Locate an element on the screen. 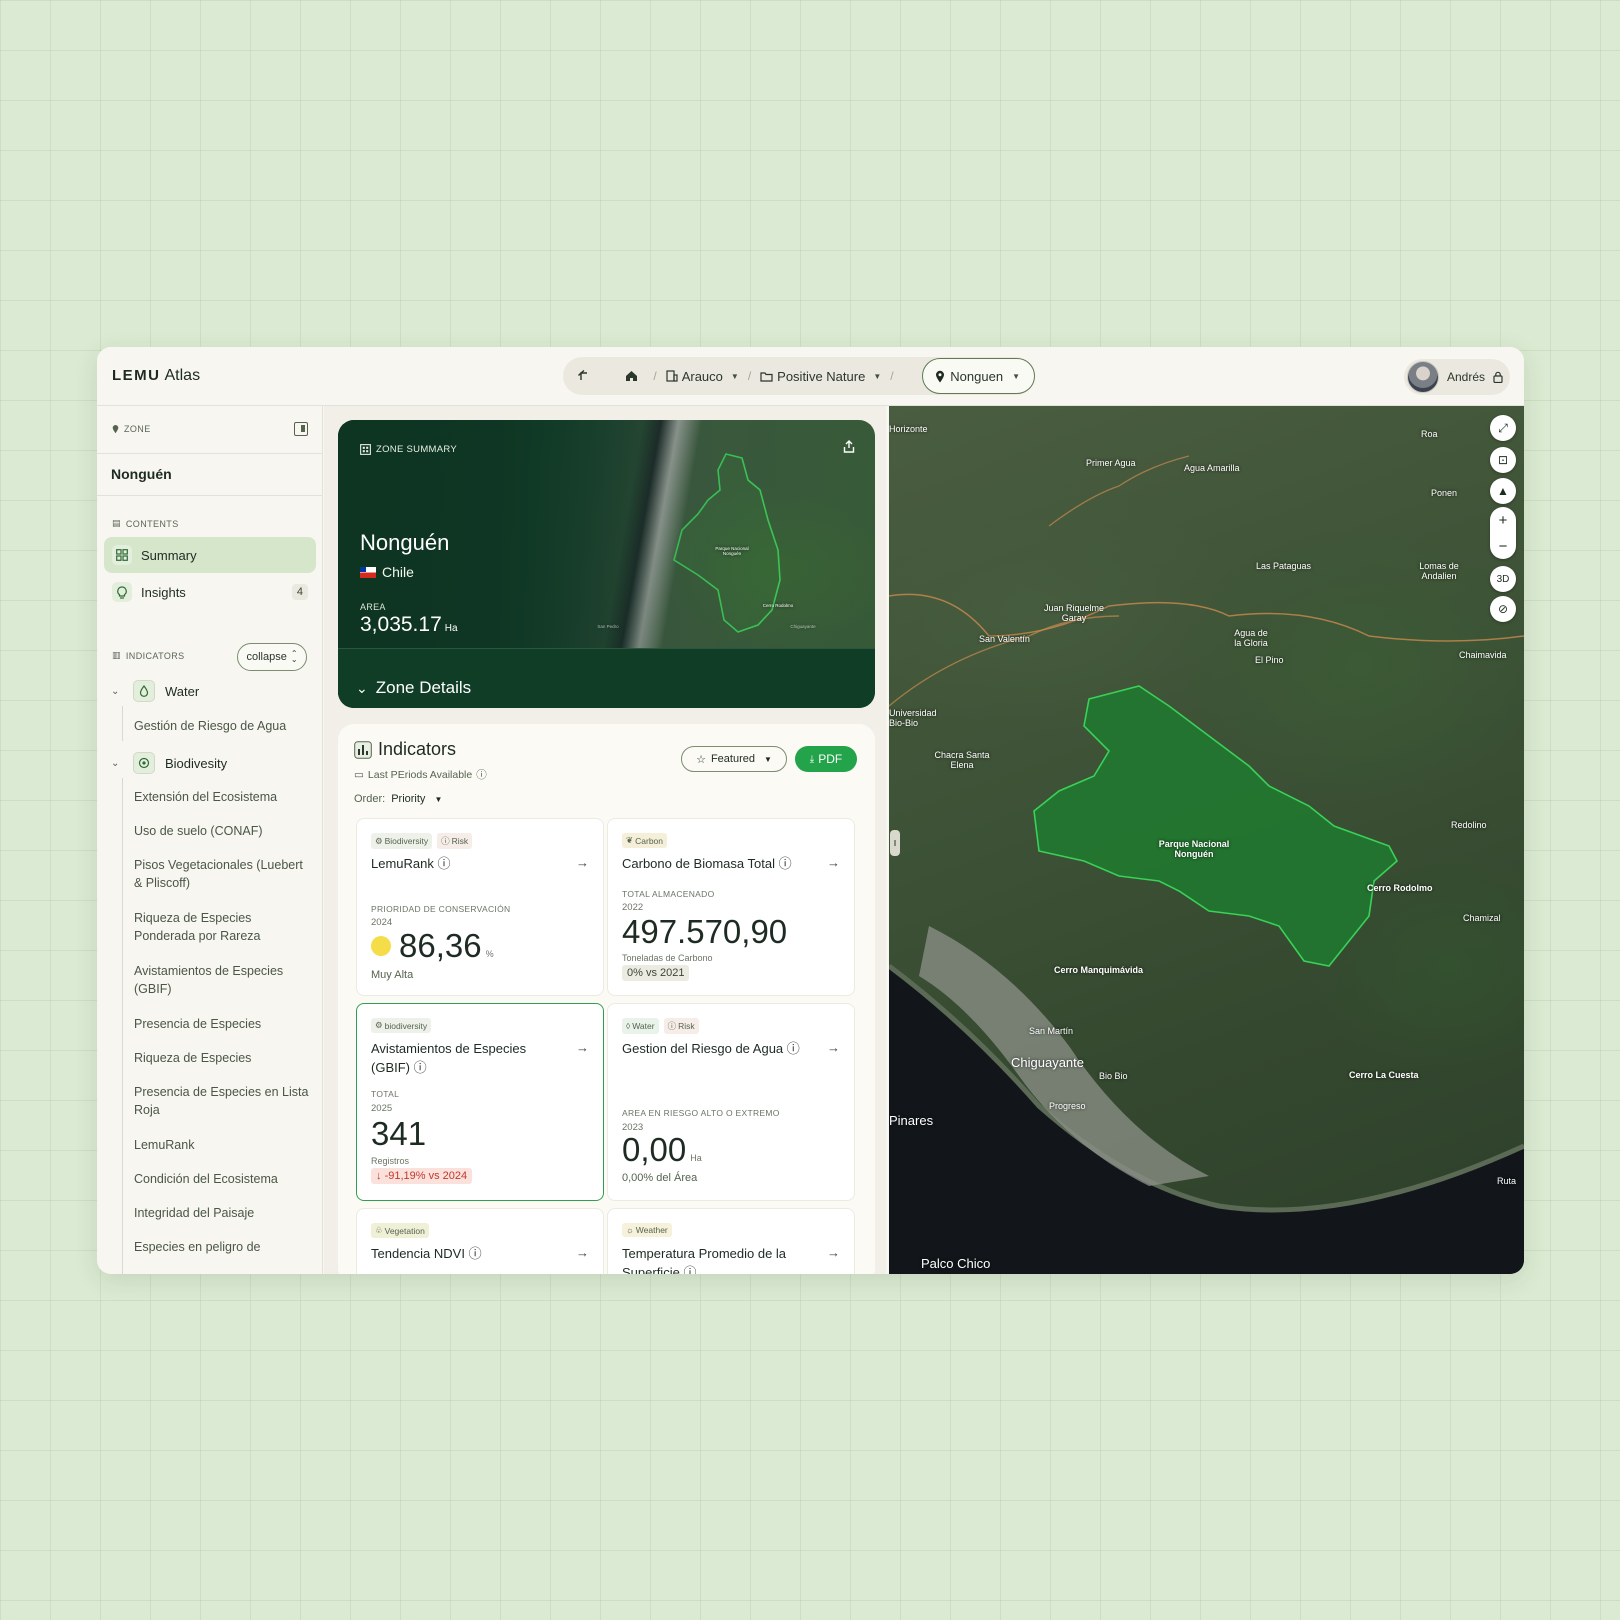 The image size is (1620, 1620). indicator-item: Presencia de Especies en Lista Roja is located at coordinates (221, 1101).